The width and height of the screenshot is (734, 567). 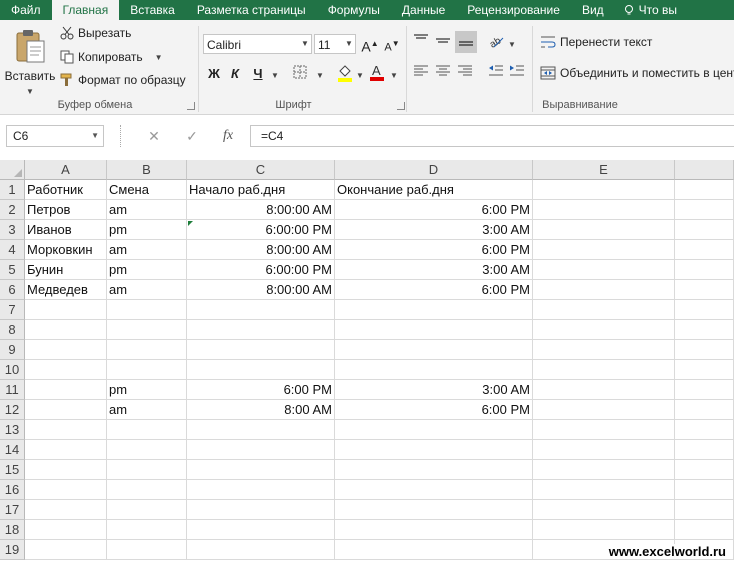 I want to click on row-header: 6, so click(x=12, y=290).